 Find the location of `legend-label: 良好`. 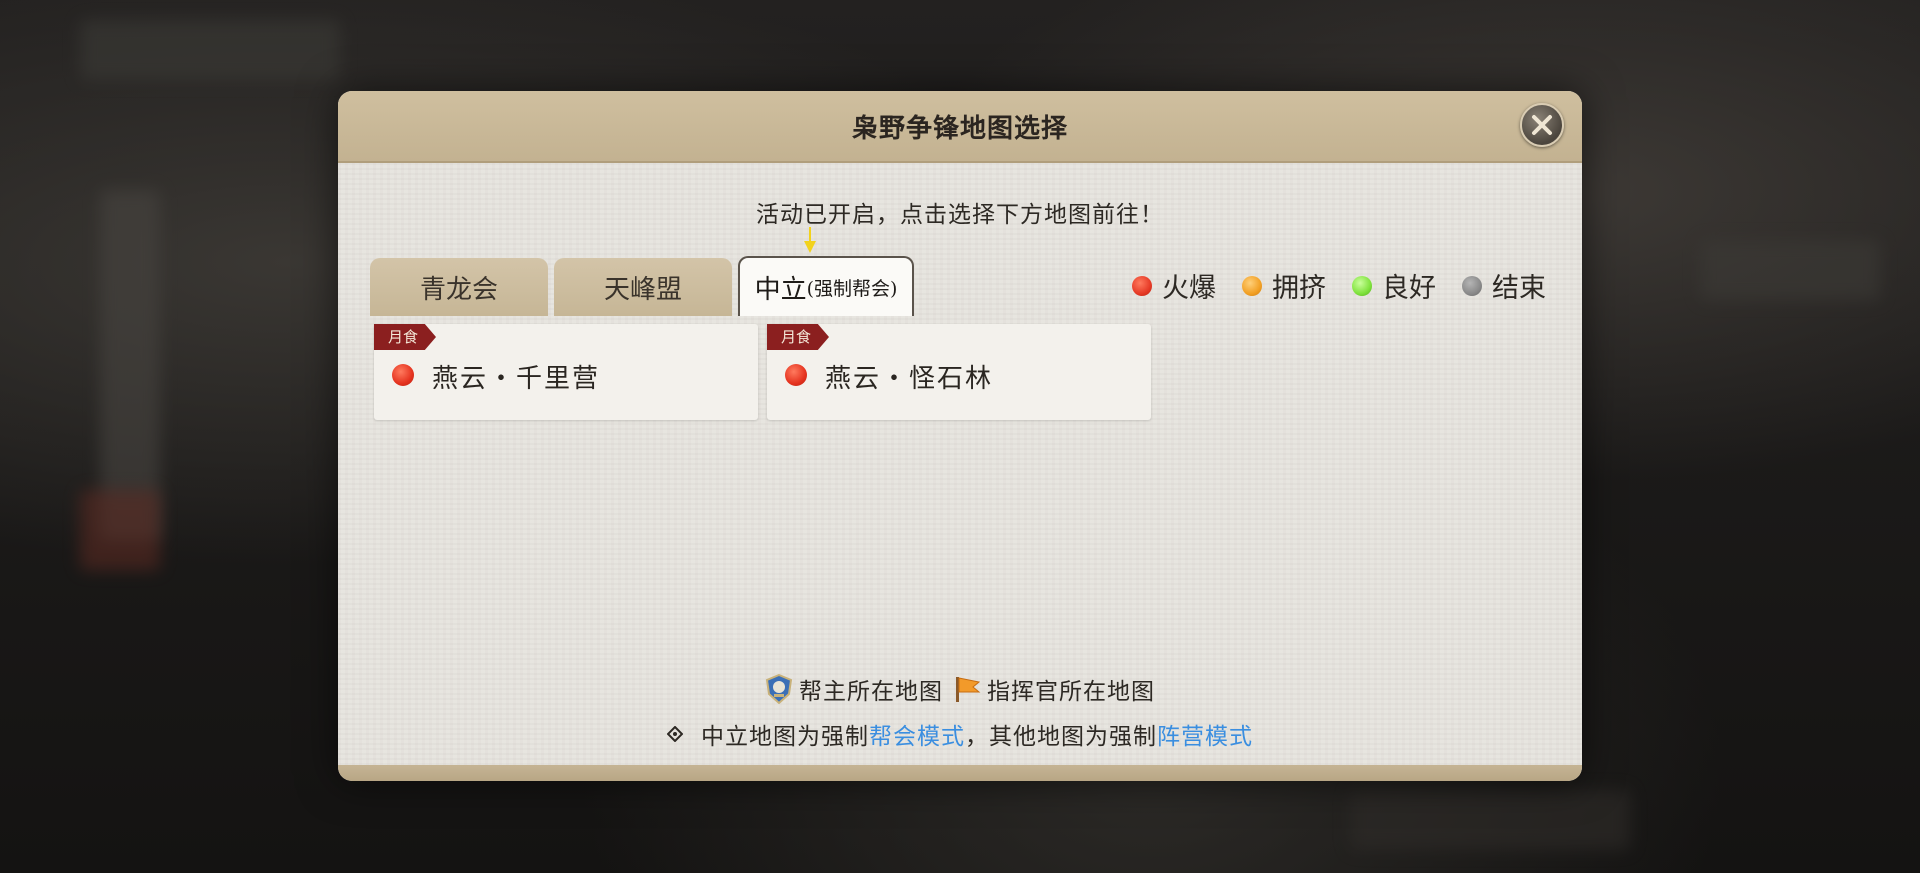

legend-label: 良好 is located at coordinates (1409, 288).